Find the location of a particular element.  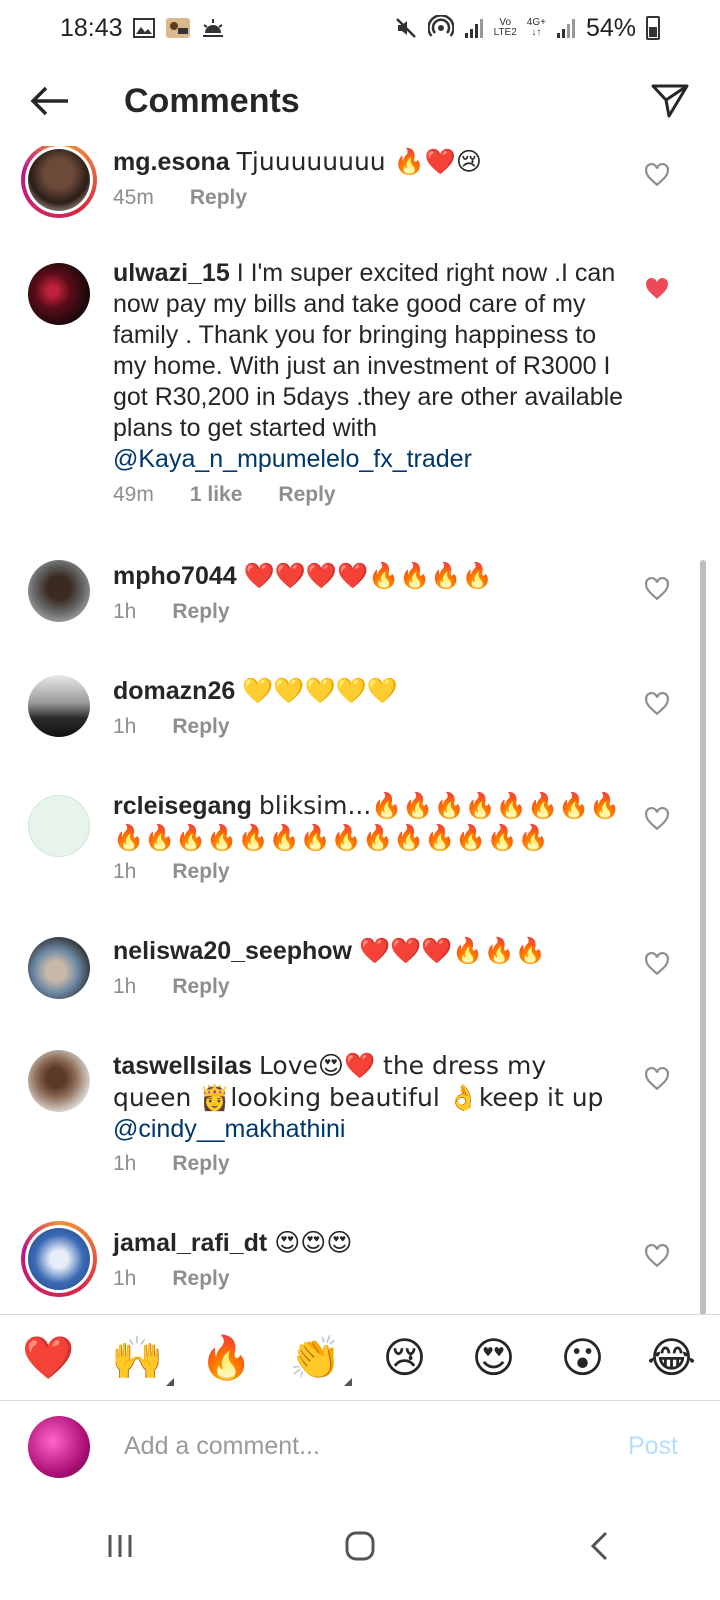

network-type-icon: Vo LTE2 is located at coordinates (505, 28).